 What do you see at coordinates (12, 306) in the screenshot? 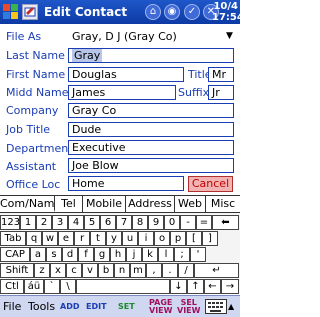
I see `file-menu: File` at bounding box center [12, 306].